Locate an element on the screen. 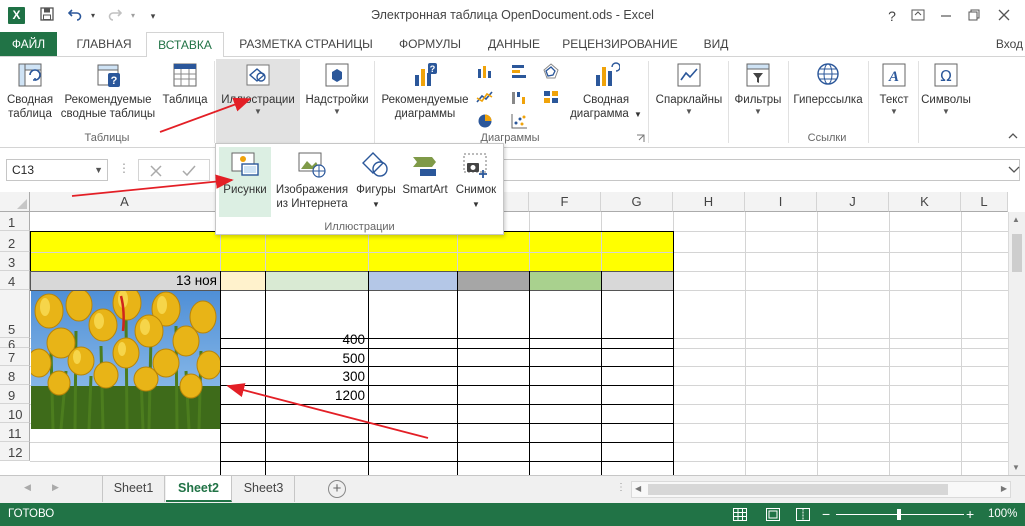 The image size is (1025, 526). smartart-button: SmartArt is located at coordinates (425, 182).